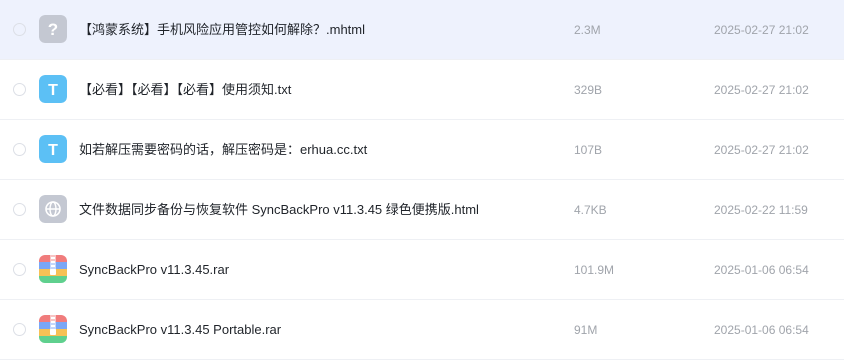  I want to click on file-name: 如若解压需要密码的话，解压密码是：erhua.cc.txt, so click(223, 150).